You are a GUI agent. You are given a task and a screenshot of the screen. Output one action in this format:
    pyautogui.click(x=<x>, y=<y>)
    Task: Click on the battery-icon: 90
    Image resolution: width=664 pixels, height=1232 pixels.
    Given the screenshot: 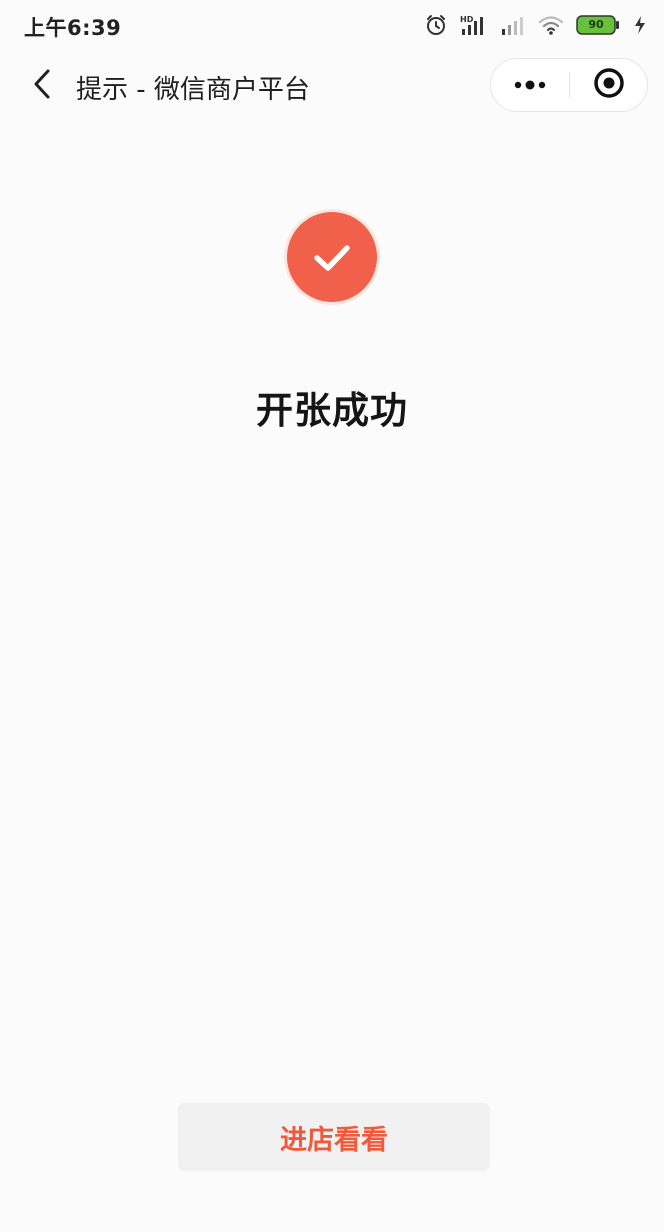 What is the action you would take?
    pyautogui.click(x=598, y=25)
    